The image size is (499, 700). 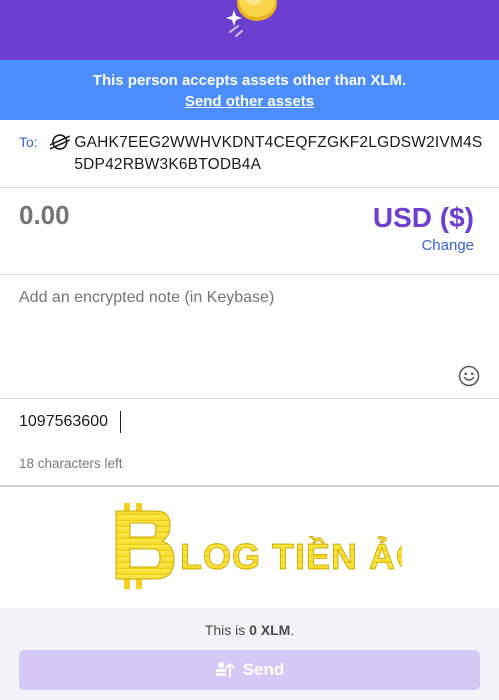 I want to click on amount-input, so click(x=119, y=215).